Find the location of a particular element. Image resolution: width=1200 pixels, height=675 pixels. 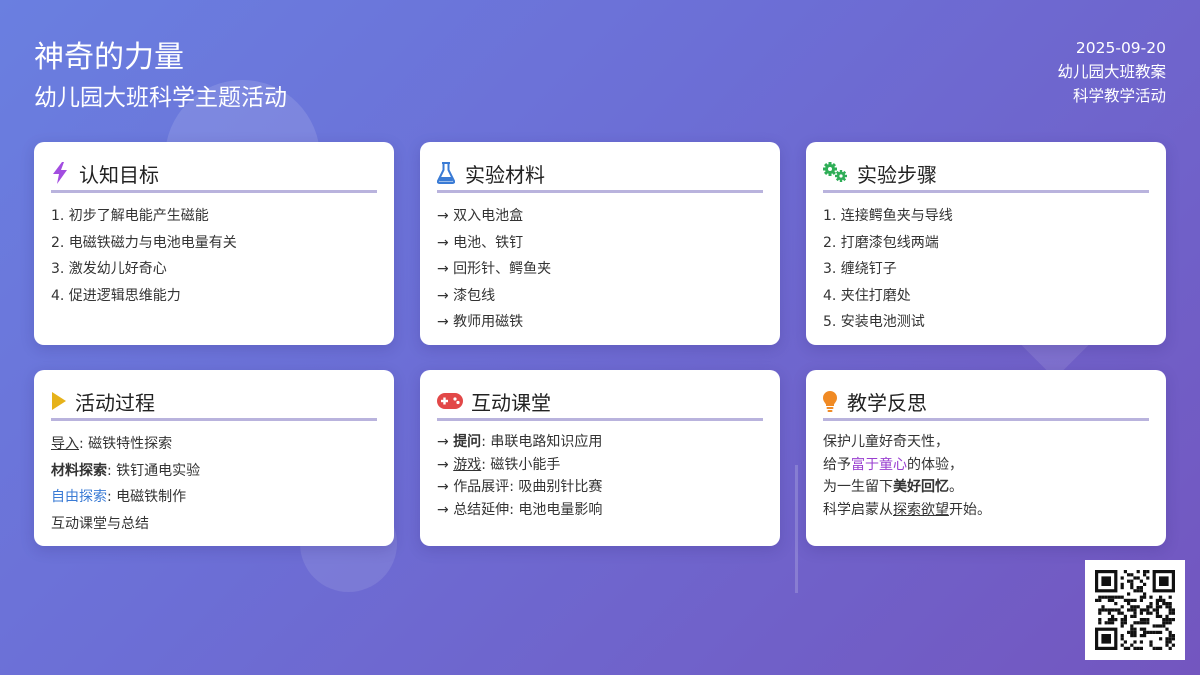

list-item: → 总结延伸: 电池电量影响 is located at coordinates (520, 509).